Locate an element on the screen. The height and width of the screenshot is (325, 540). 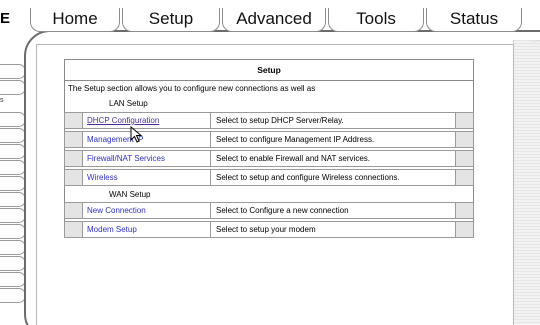
right-scroll-shade is located at coordinates (526, 182).